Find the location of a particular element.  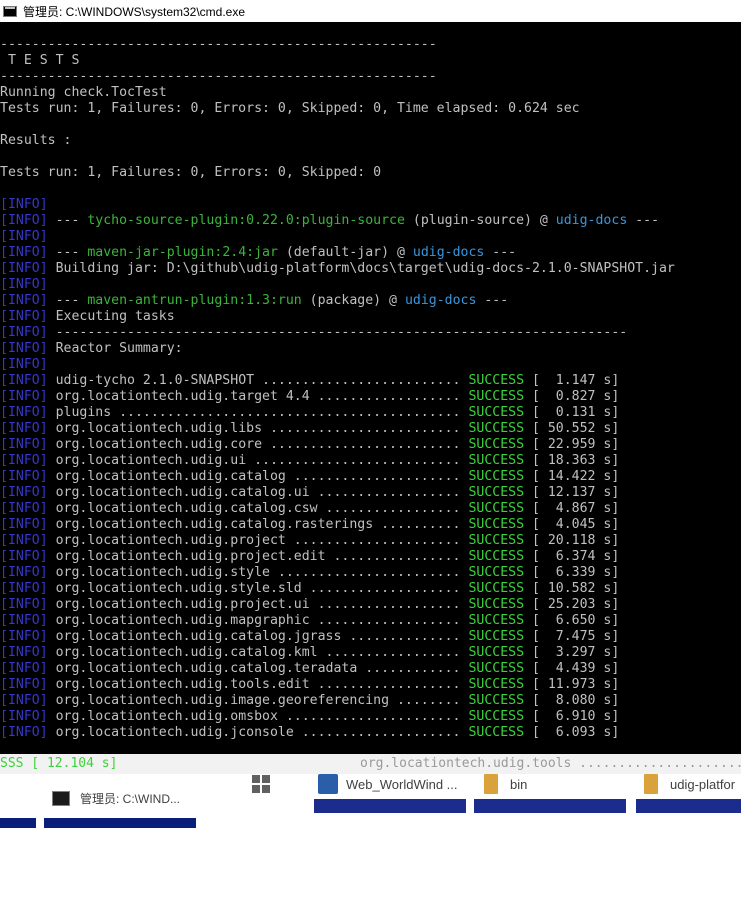

console-text: [ 22.959 s] is located at coordinates (572, 444).